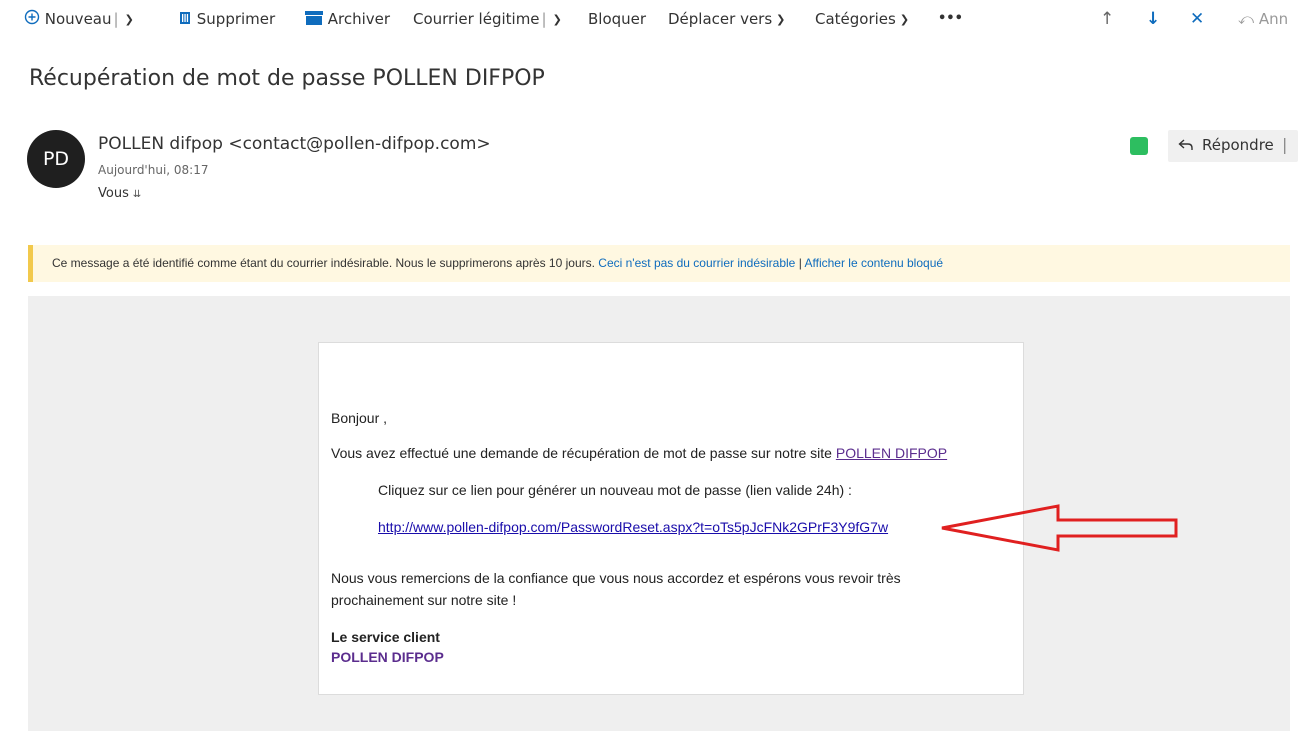  What do you see at coordinates (113, 193) in the screenshot?
I see `recipient-label: Vous` at bounding box center [113, 193].